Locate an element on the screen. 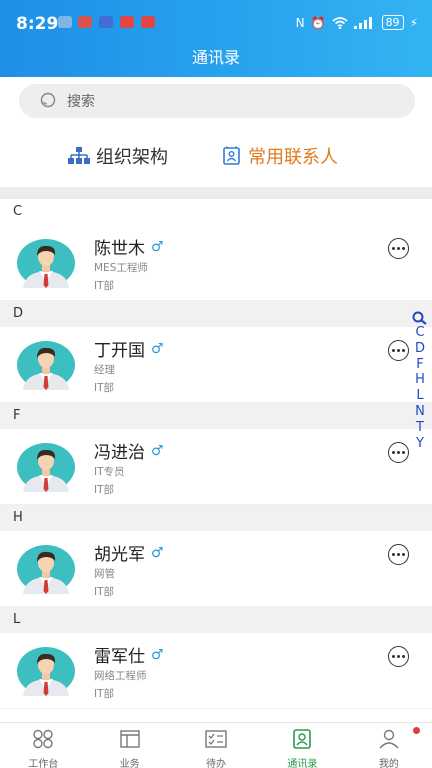  index-letter-h: H is located at coordinates (420, 380).